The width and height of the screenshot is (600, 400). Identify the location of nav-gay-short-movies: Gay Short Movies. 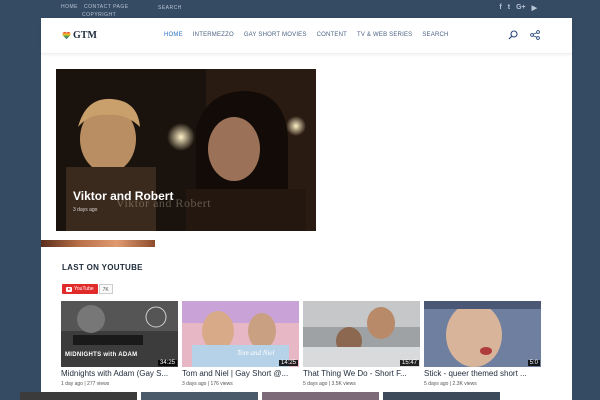
(275, 35).